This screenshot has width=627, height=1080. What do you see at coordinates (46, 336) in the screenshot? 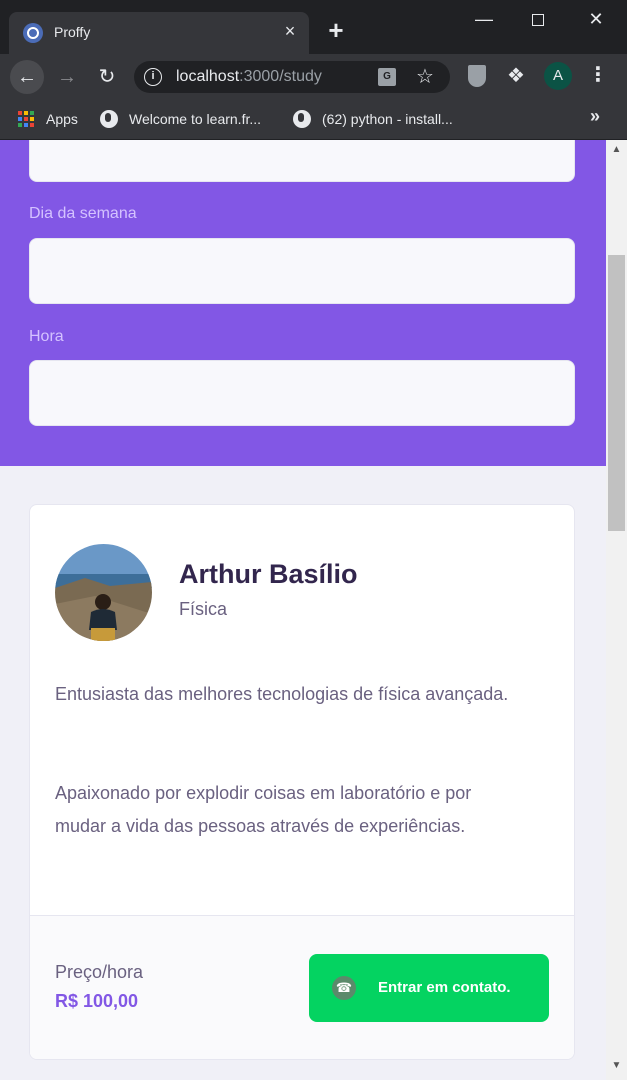
I see `time-label: Hora` at bounding box center [46, 336].